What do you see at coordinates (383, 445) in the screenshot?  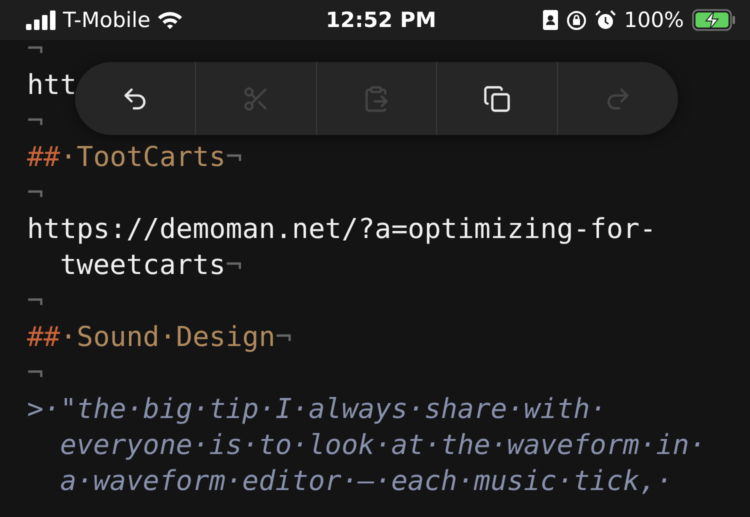 I see `quote-text: everyone·is·to·look·at·the·waveform·in·` at bounding box center [383, 445].